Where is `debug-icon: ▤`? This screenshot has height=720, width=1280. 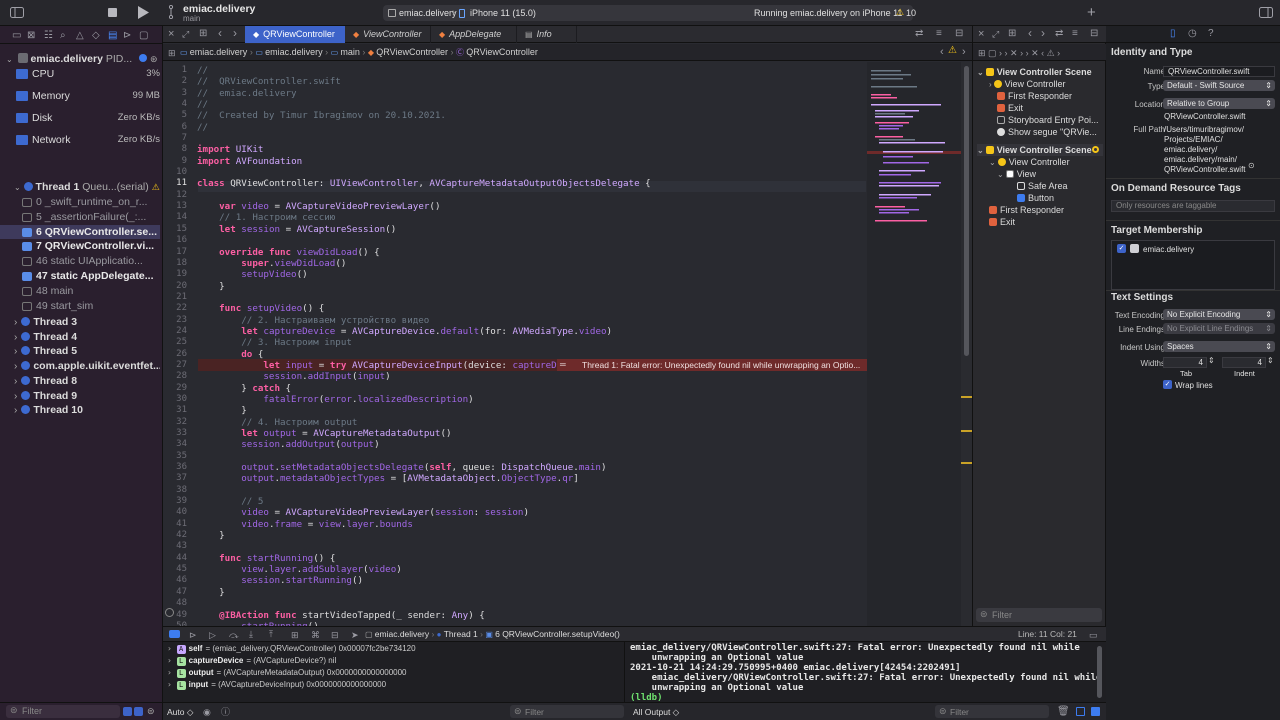
debug-icon: ▤ is located at coordinates (112, 35).